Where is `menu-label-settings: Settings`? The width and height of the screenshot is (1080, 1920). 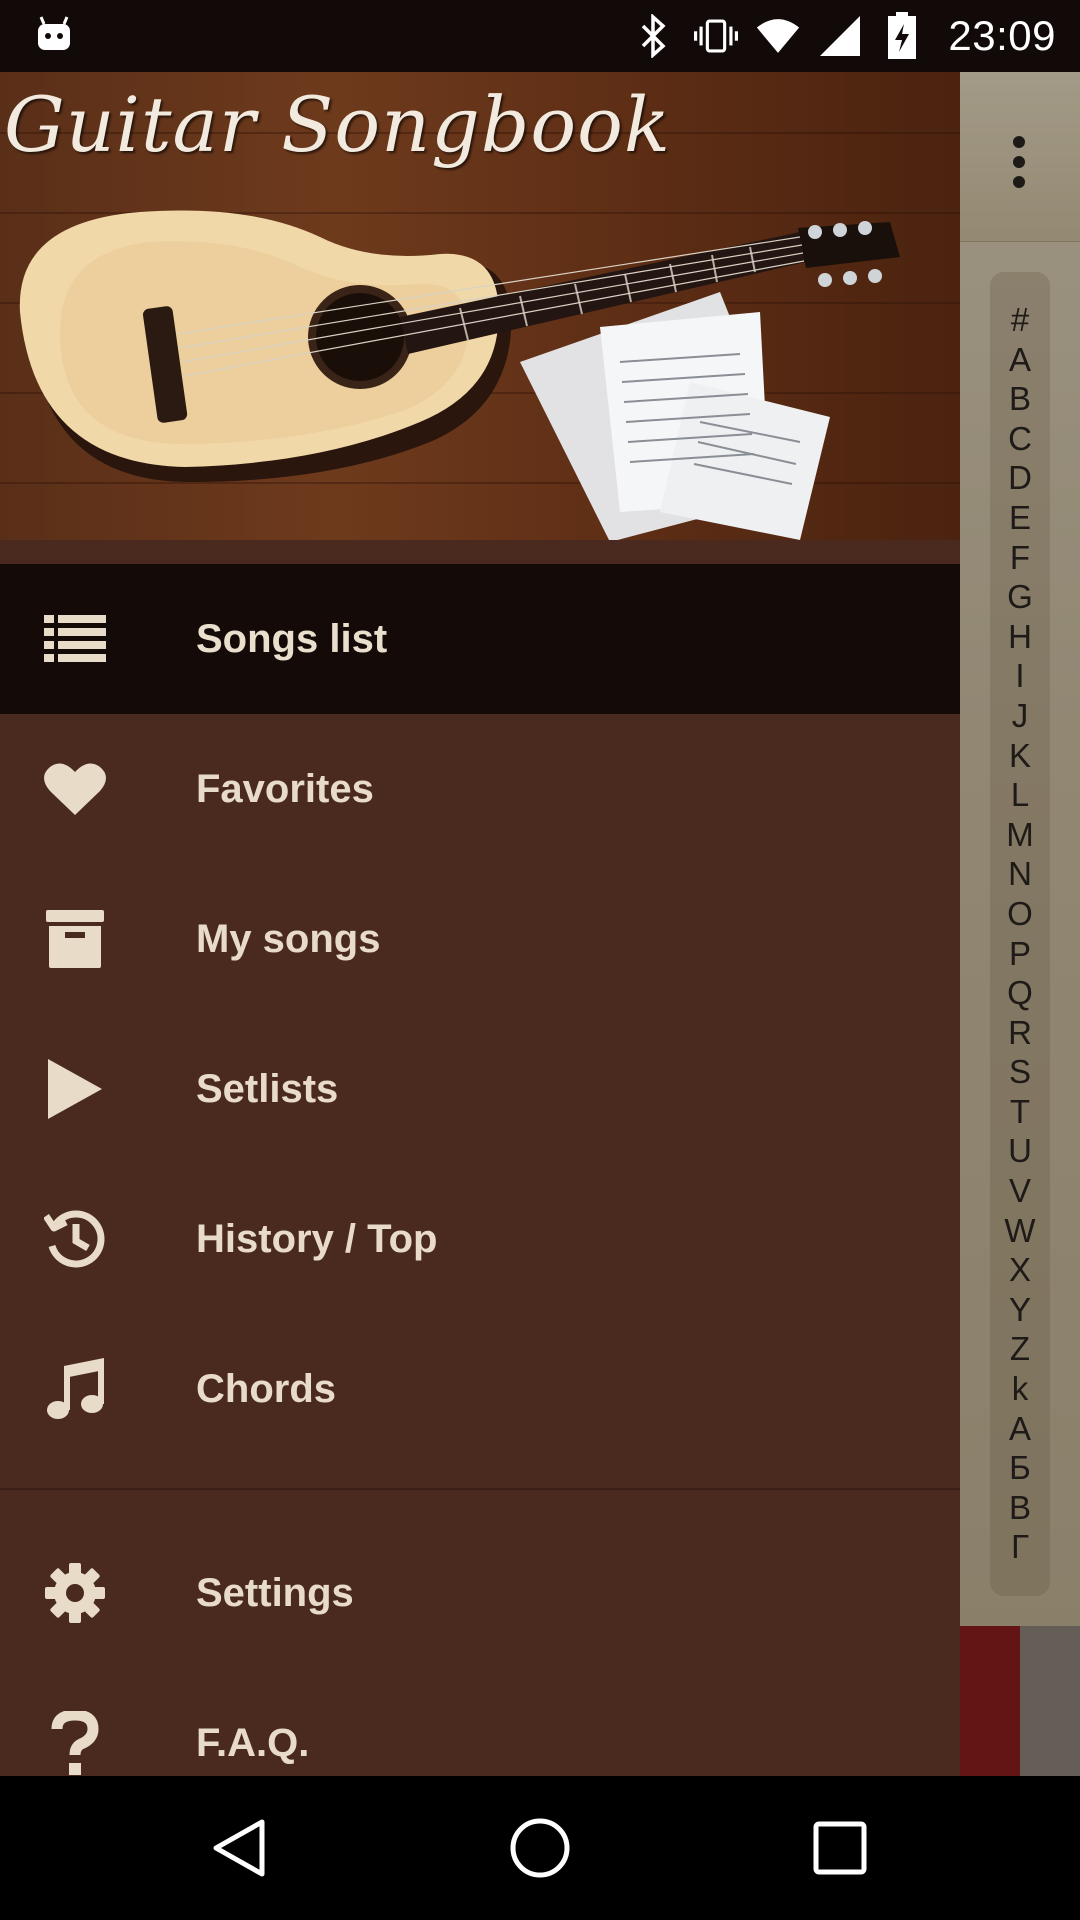
menu-label-settings: Settings is located at coordinates (275, 1592).